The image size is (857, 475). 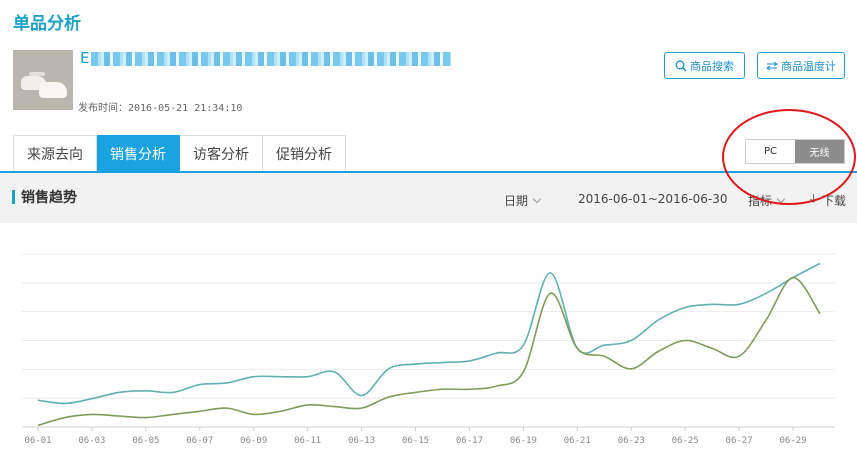 What do you see at coordinates (53, 90) in the screenshot?
I see `shoe-right` at bounding box center [53, 90].